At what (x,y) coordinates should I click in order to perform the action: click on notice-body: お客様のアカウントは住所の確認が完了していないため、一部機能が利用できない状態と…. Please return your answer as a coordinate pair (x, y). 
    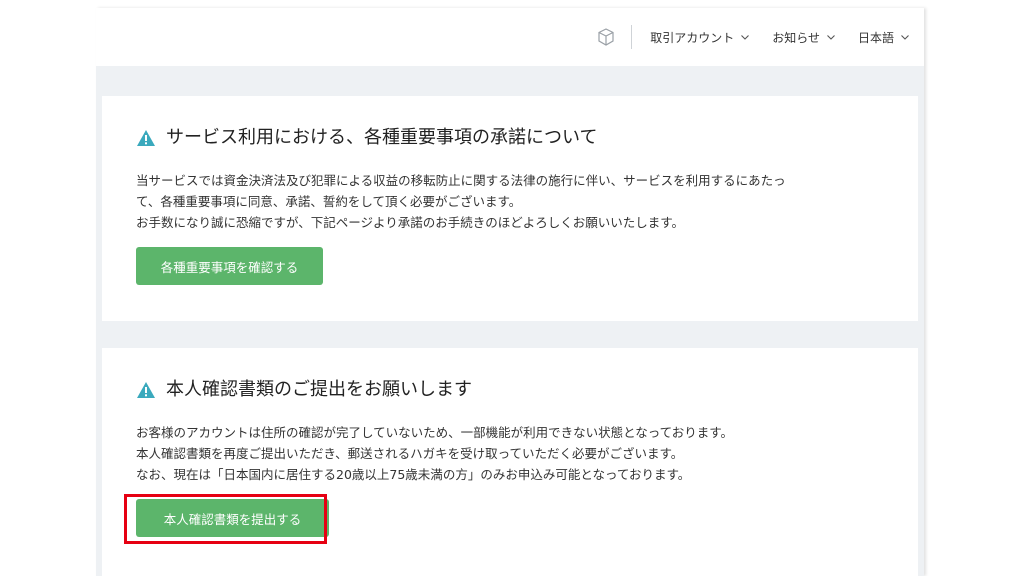
    Looking at the image, I should click on (510, 453).